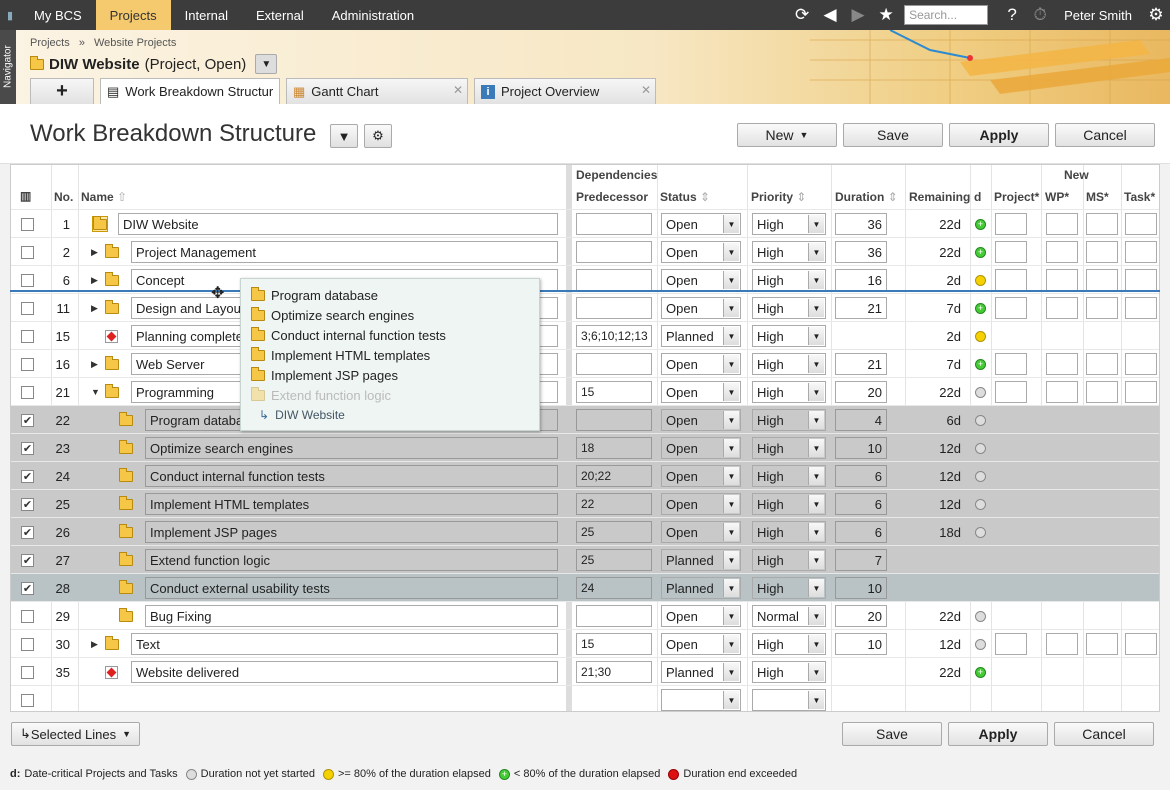 This screenshot has height=790, width=1170. Describe the element at coordinates (338, 224) in the screenshot. I see `name-field: DIW Website` at that location.